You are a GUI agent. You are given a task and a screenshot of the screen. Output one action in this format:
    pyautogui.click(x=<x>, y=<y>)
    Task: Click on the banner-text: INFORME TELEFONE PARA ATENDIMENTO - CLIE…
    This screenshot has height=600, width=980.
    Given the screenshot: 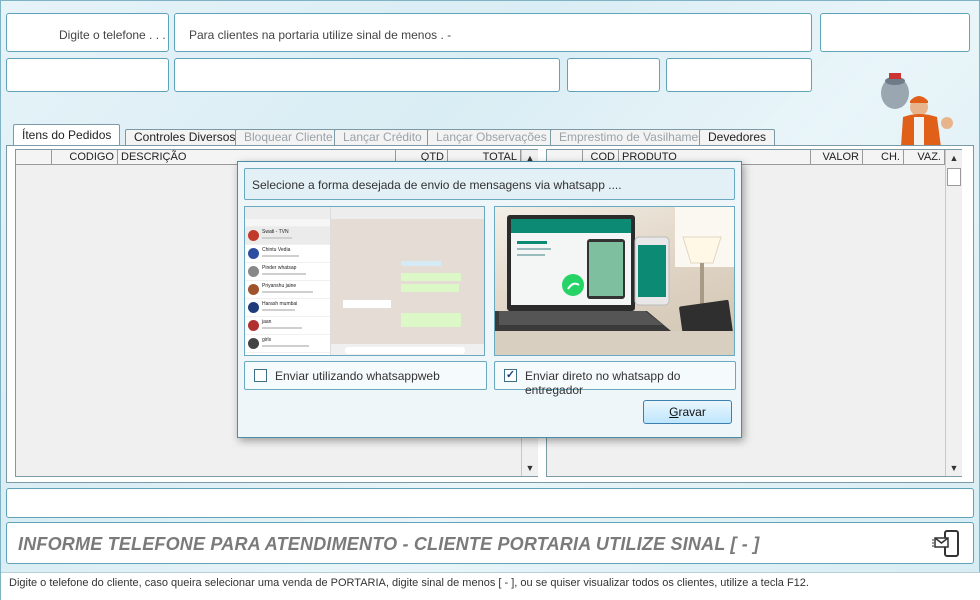 What is the action you would take?
    pyautogui.click(x=389, y=544)
    